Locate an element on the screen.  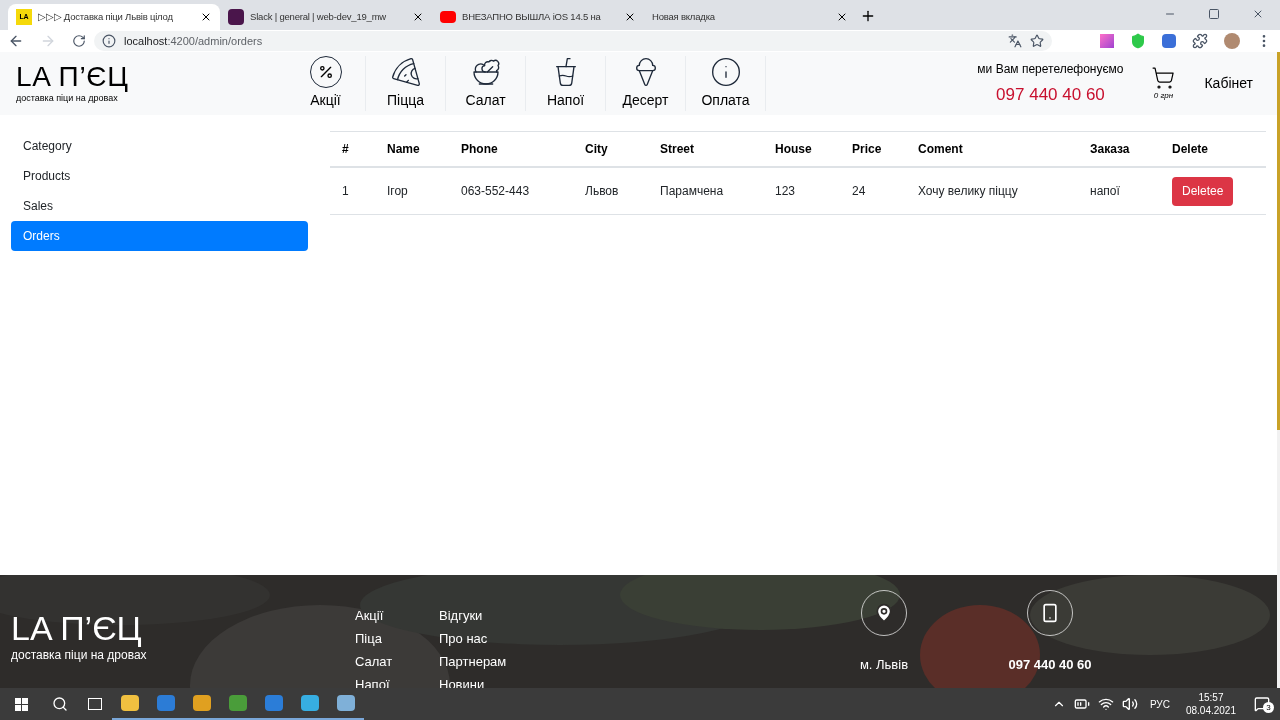
category-nav-item: Піцца is located at coordinates (406, 83).